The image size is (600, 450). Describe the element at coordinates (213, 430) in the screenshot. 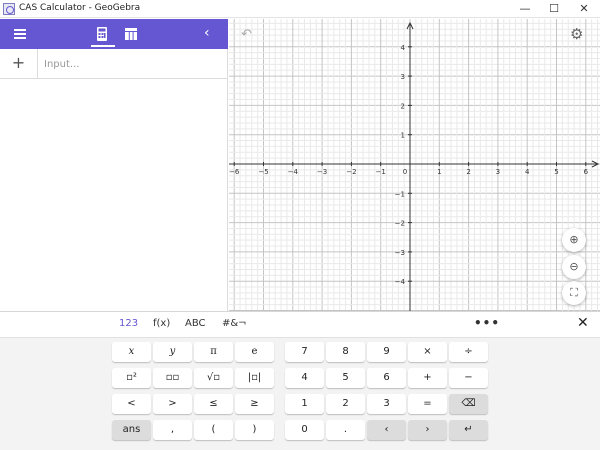

I see `key-left-paren: (` at that location.